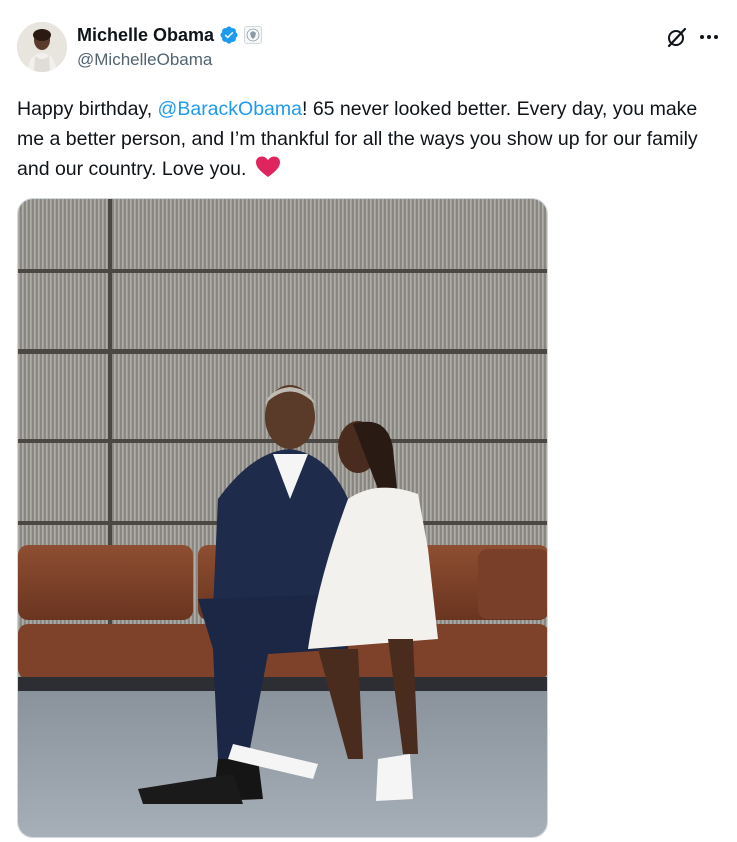 Image resolution: width=737 pixels, height=842 pixels. Describe the element at coordinates (268, 167) in the screenshot. I see `heart-icon` at that location.